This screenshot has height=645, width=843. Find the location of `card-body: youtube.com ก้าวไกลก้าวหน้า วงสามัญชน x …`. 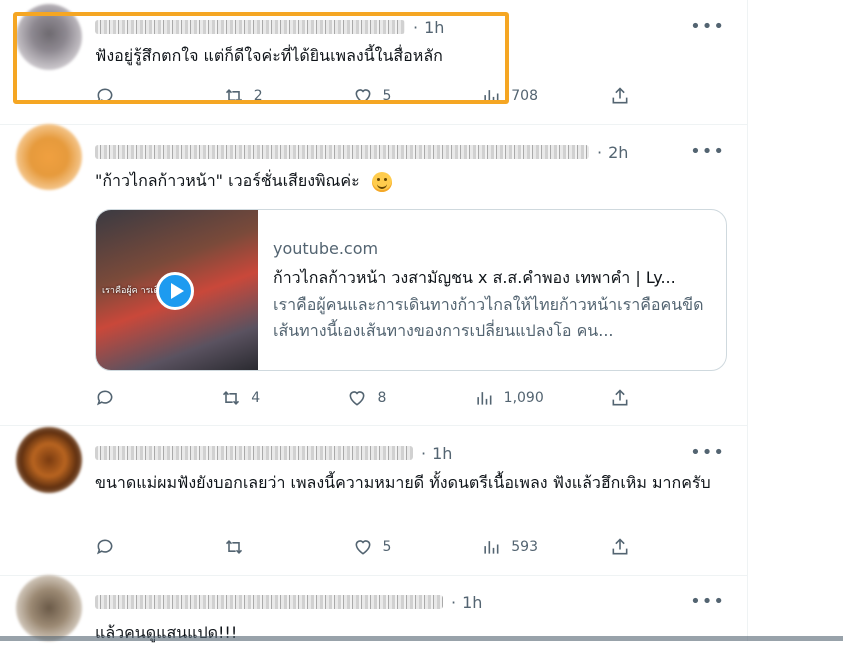

card-body: youtube.com ก้าวไกลก้าวหน้า วงสามัญชน x … is located at coordinates (493, 291).